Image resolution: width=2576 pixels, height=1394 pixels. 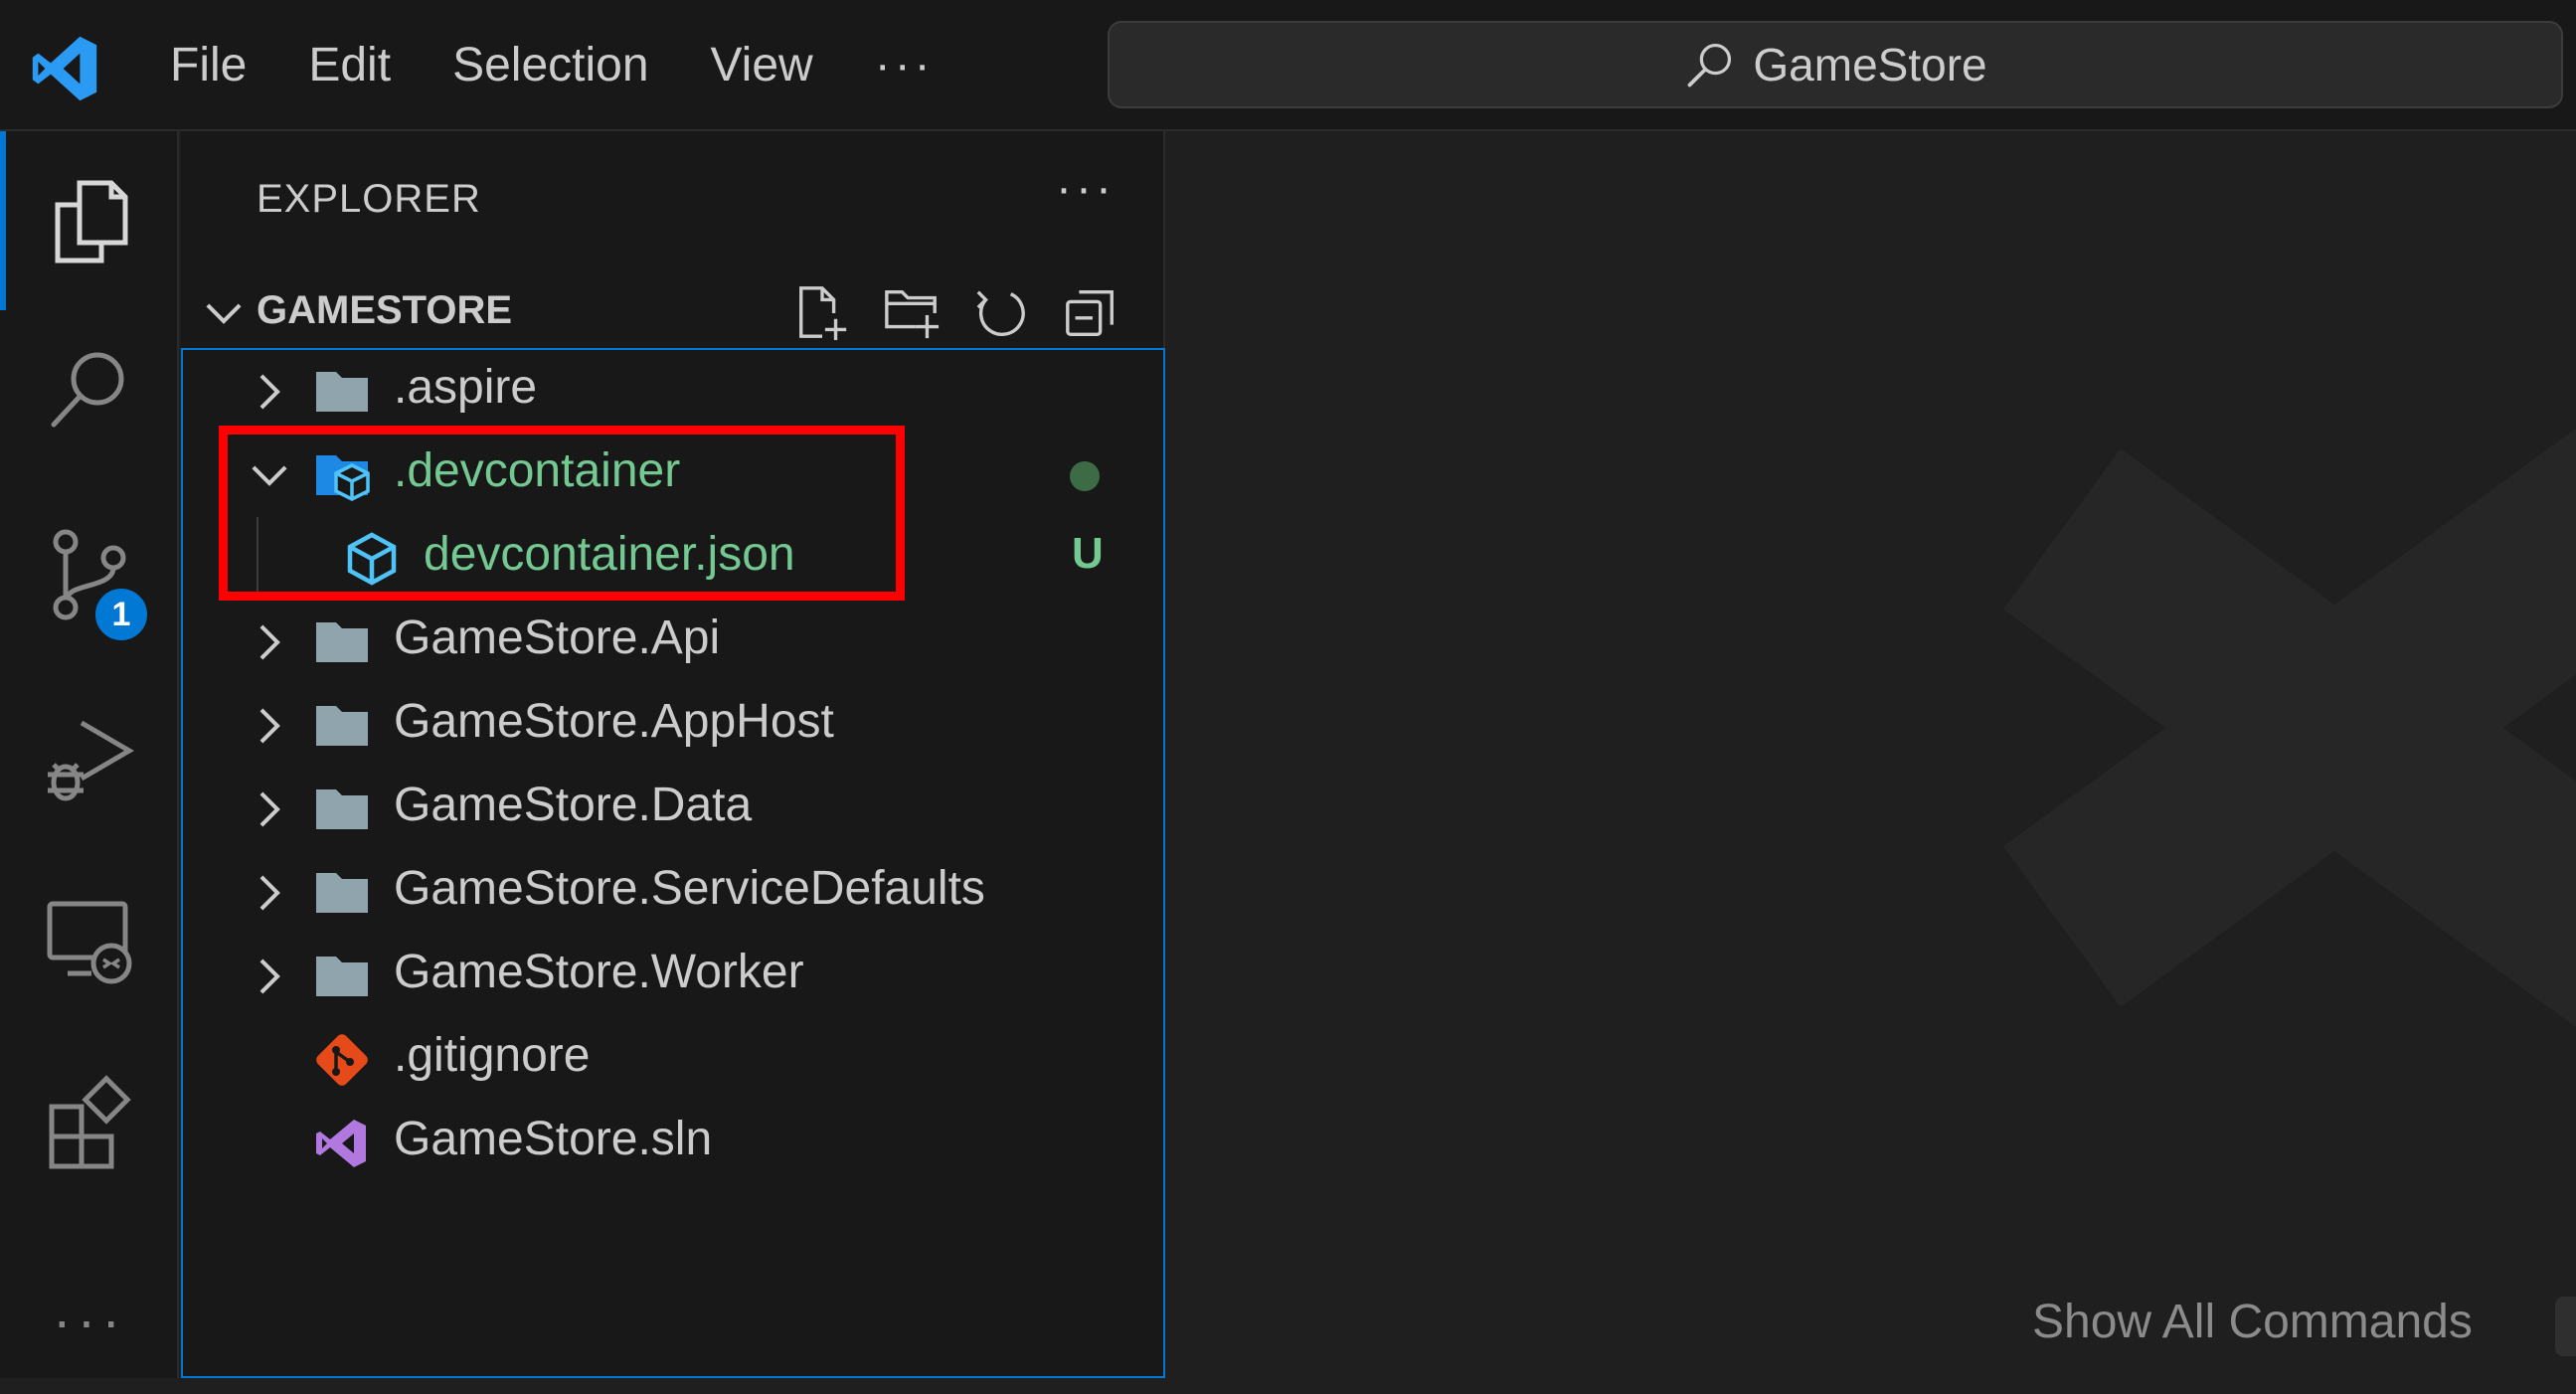 I want to click on workspace-section-header: GAMESTORE, so click(x=673, y=312).